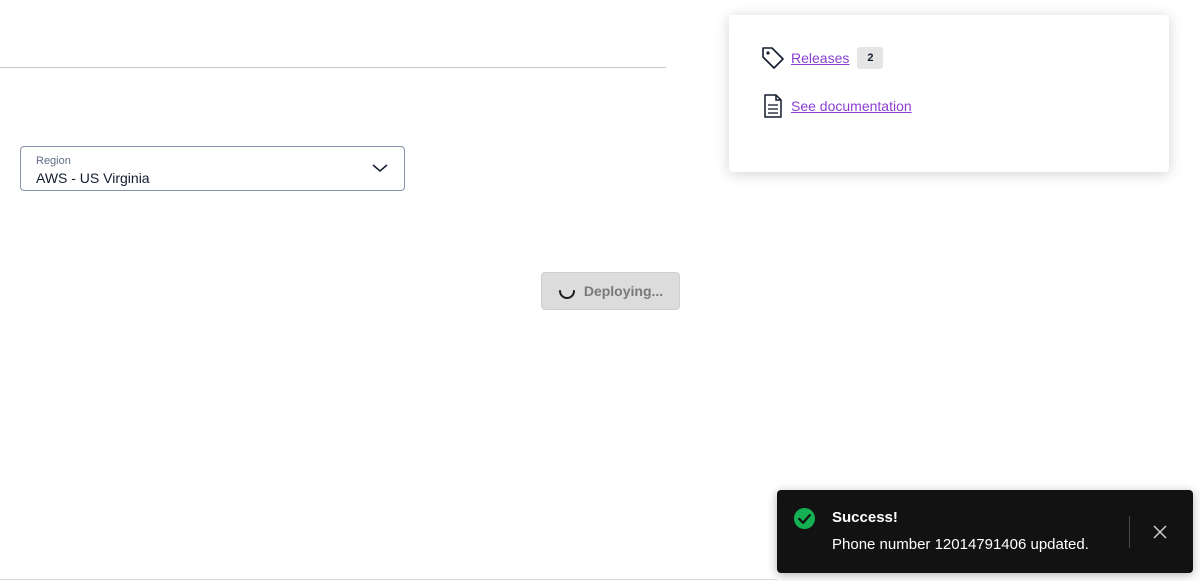 Image resolution: width=1200 pixels, height=581 pixels. Describe the element at coordinates (960, 544) in the screenshot. I see `toast-message: Phone number 12014791406 updated.` at that location.